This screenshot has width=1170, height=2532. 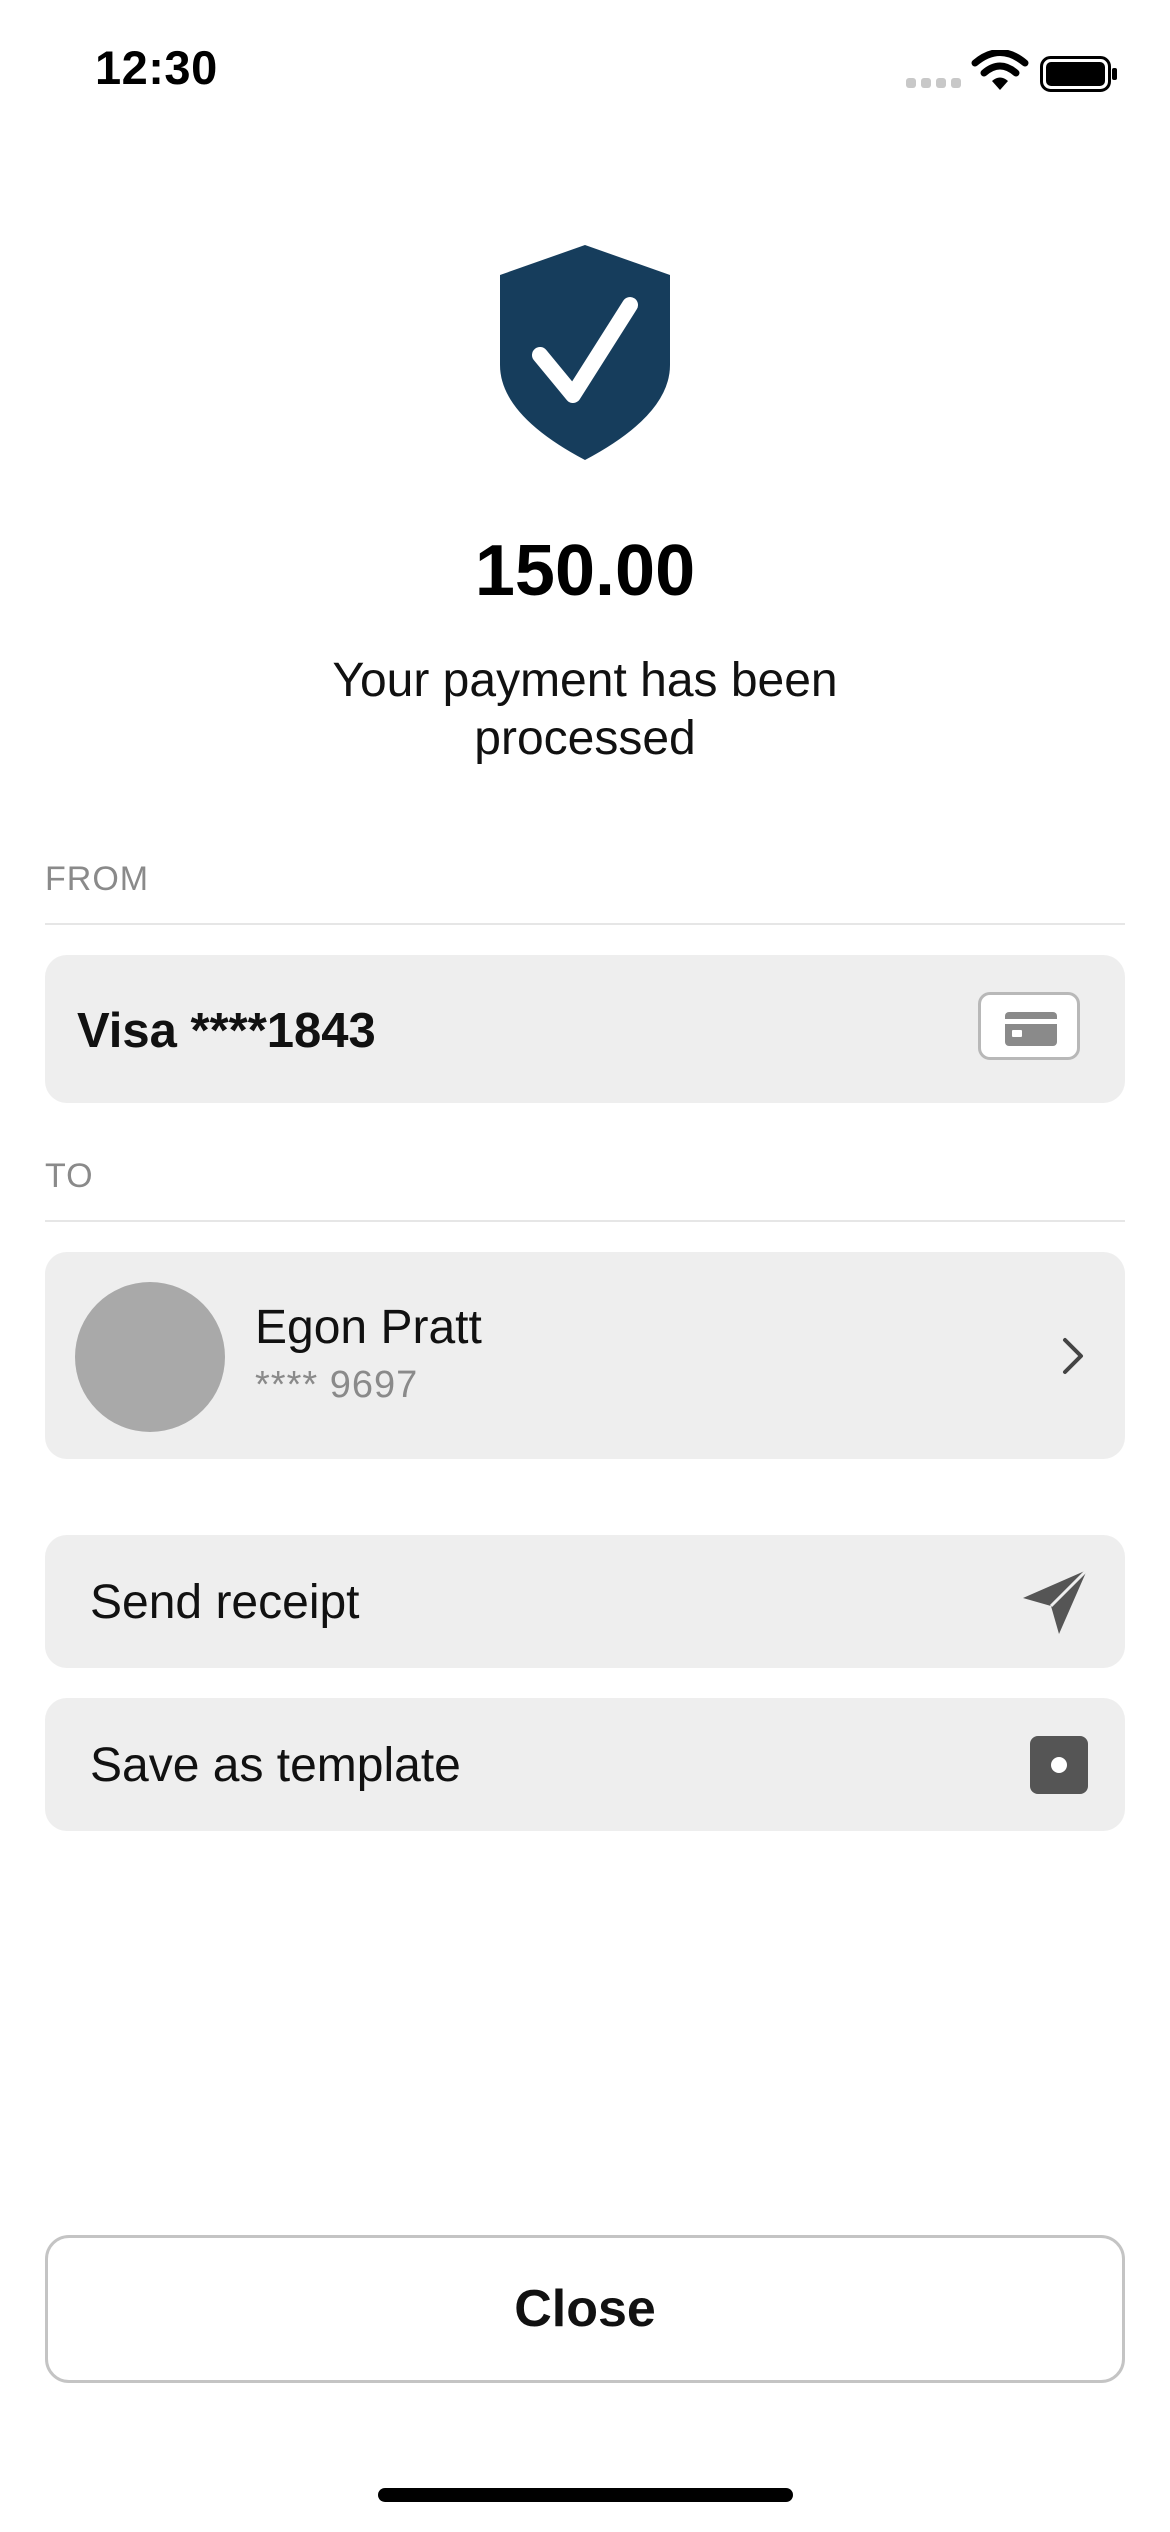 I want to click on payment-amount: 150.00, so click(x=585, y=571).